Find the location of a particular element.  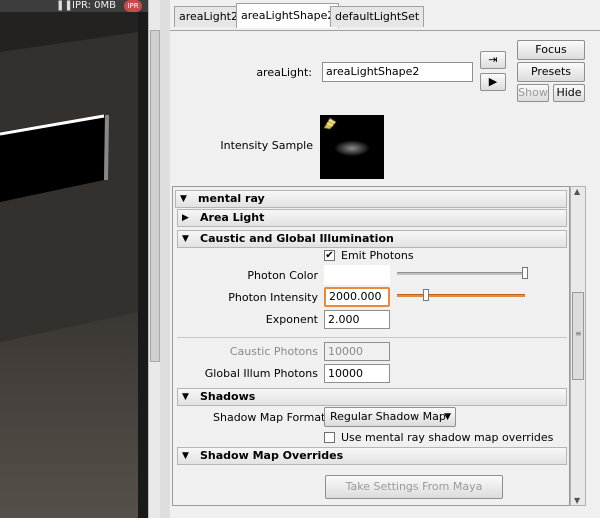

emit-photons-label: Emit Photons is located at coordinates (377, 255).